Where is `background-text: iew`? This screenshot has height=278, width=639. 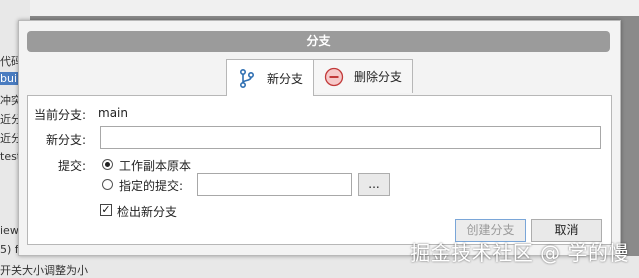 background-text: iew is located at coordinates (9, 230).